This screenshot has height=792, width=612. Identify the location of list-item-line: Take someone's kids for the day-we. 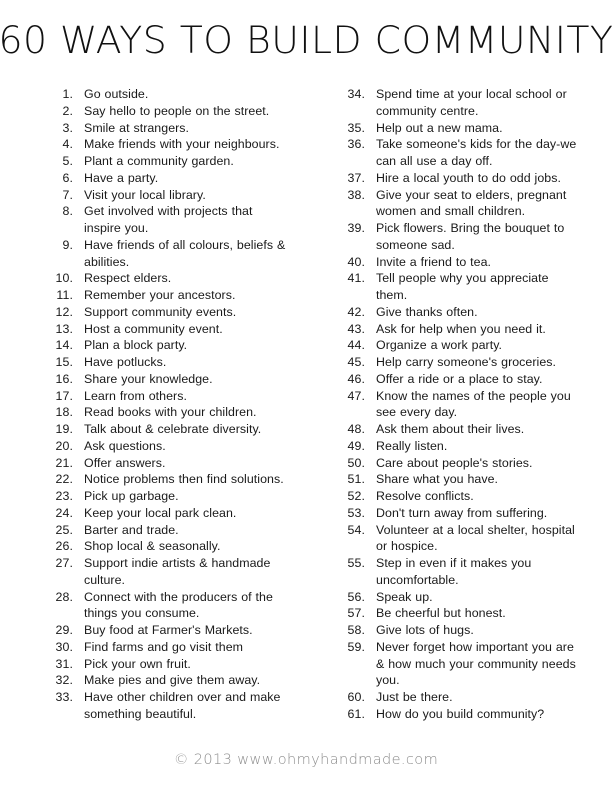
(476, 144).